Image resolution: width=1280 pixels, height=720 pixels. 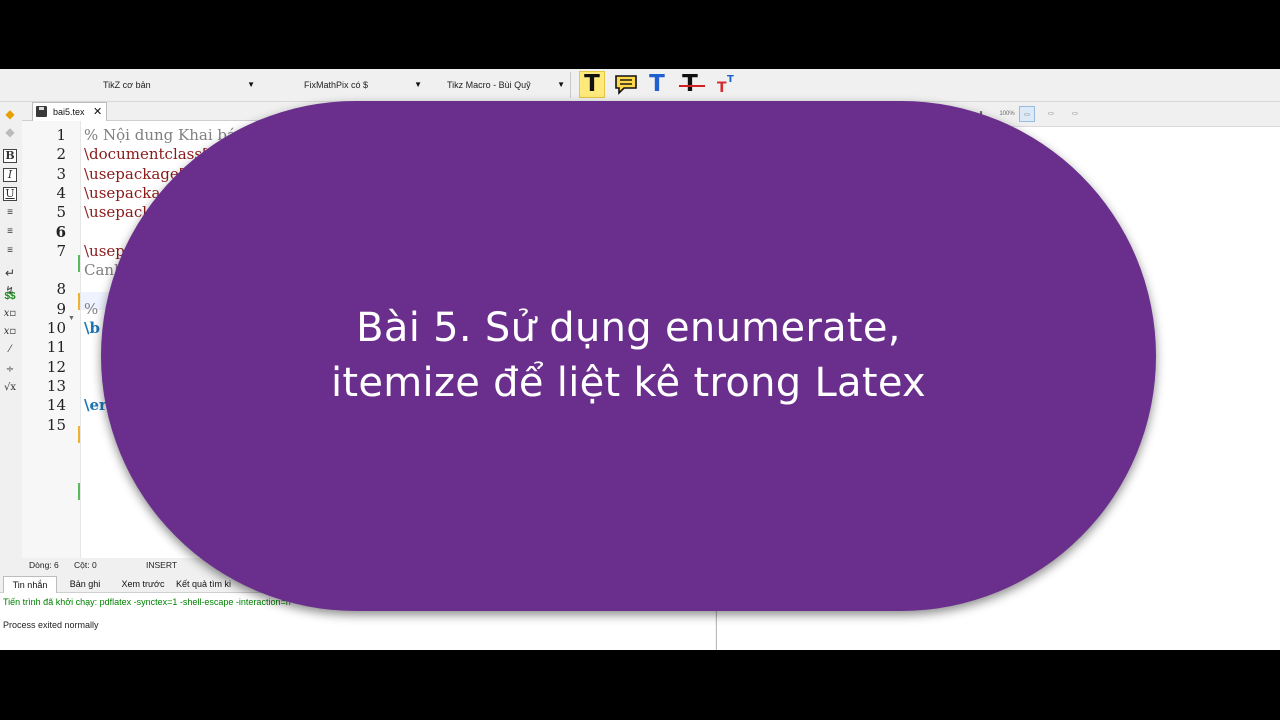 I want to click on superscript-raised: T, so click(x=730, y=79).